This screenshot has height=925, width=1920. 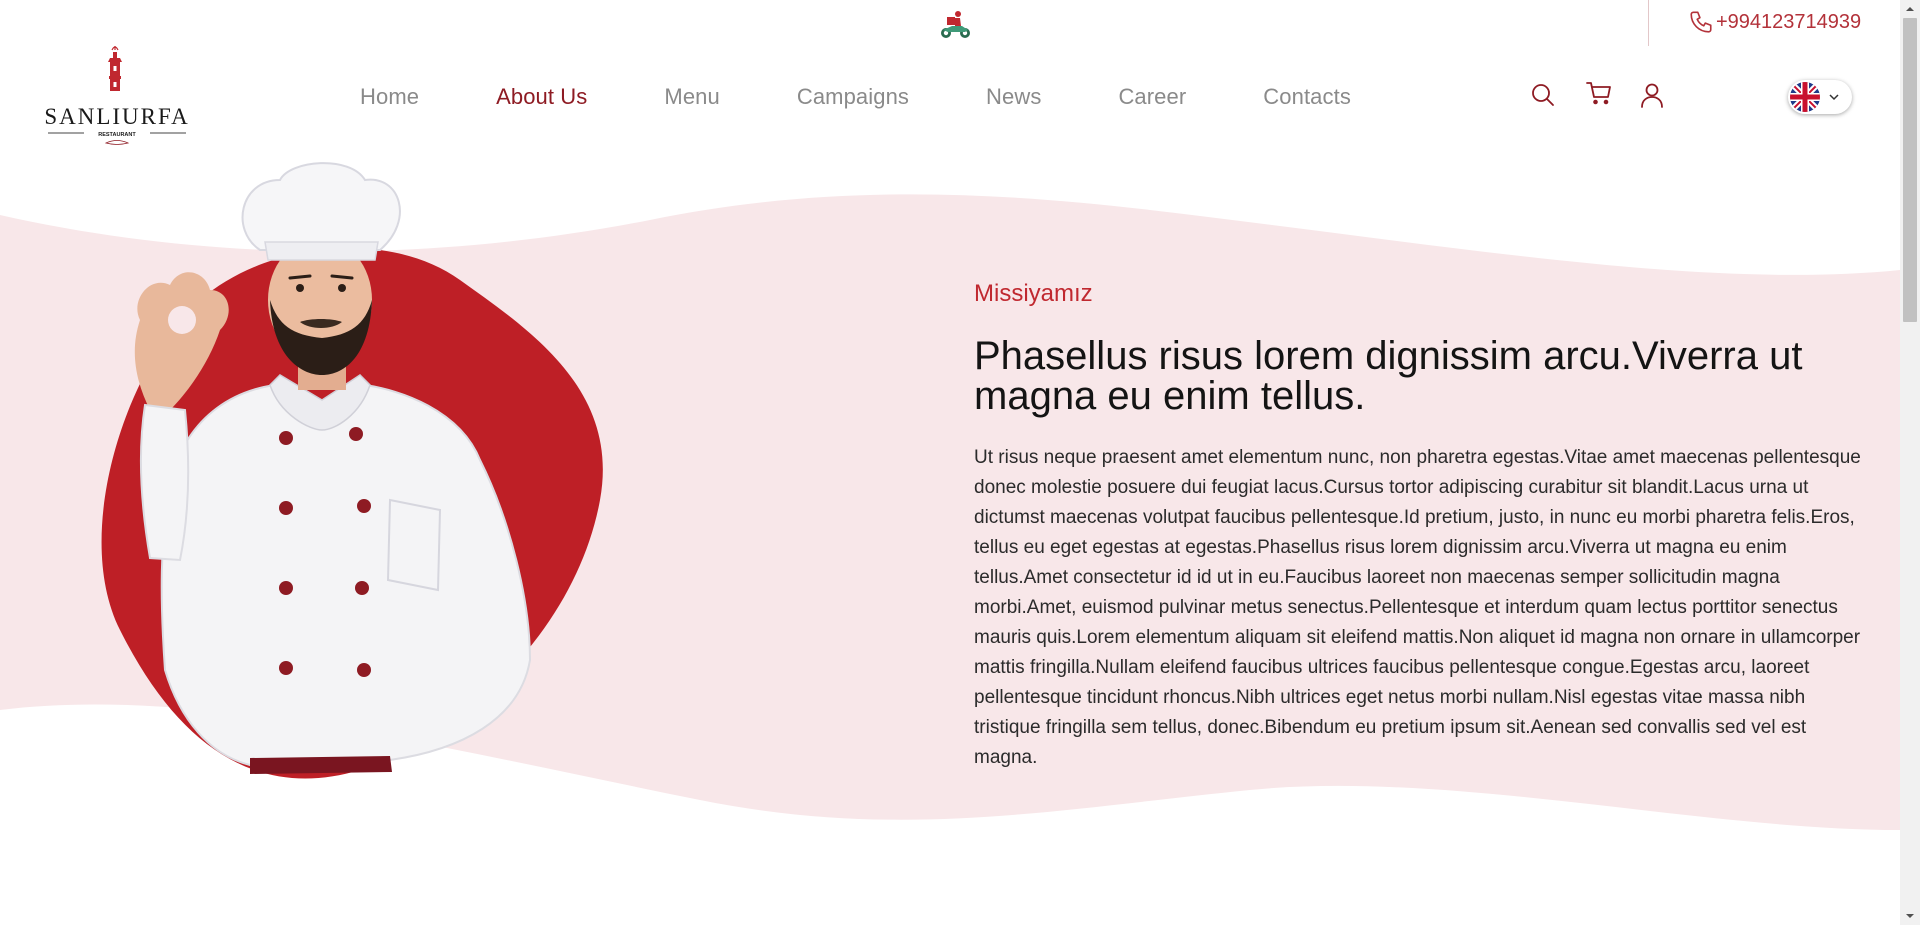 What do you see at coordinates (1701, 22) in the screenshot?
I see `phone-icon` at bounding box center [1701, 22].